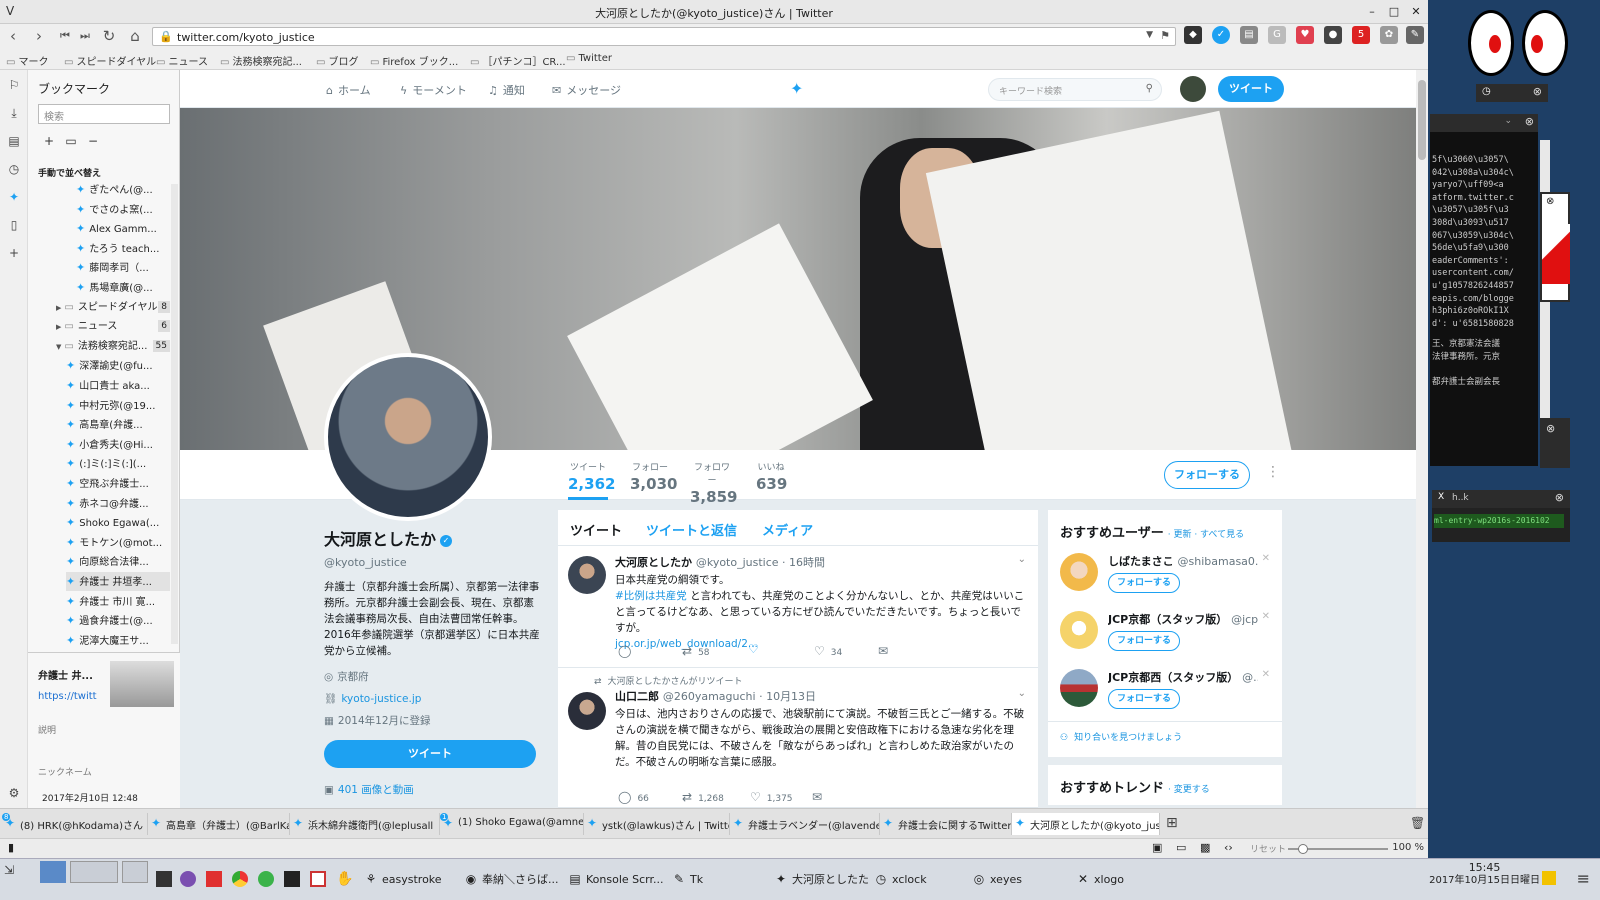  I want to click on tab-tweets: ツイート, so click(596, 529).